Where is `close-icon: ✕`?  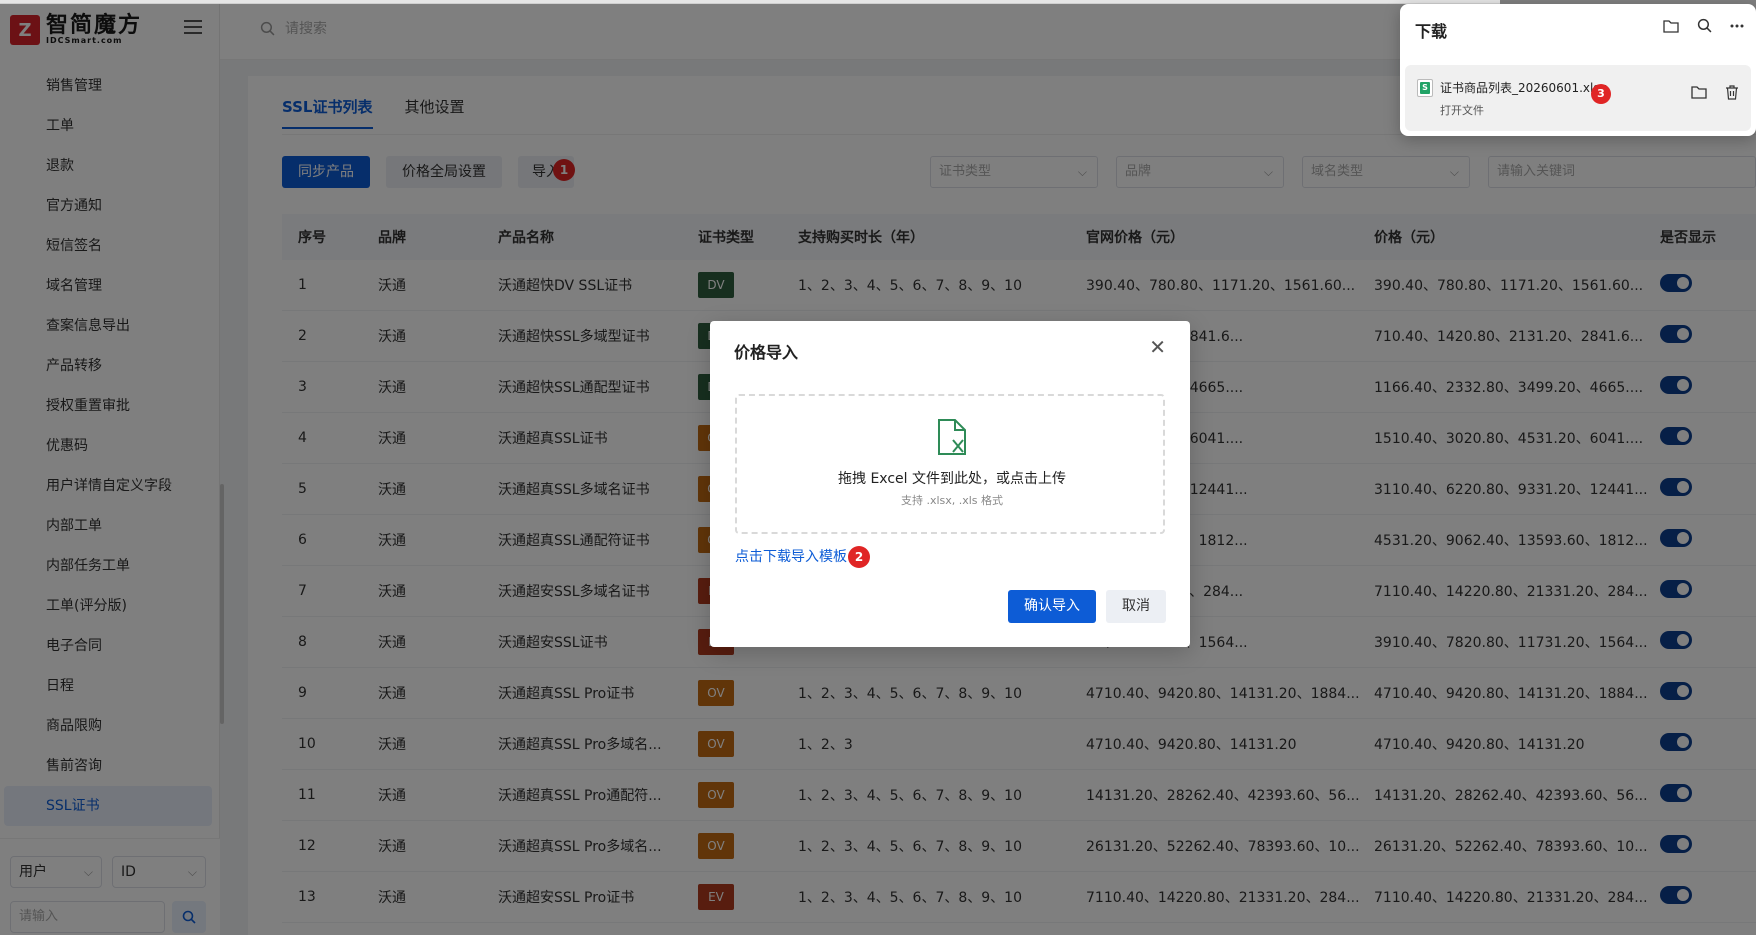 close-icon: ✕ is located at coordinates (1157, 347).